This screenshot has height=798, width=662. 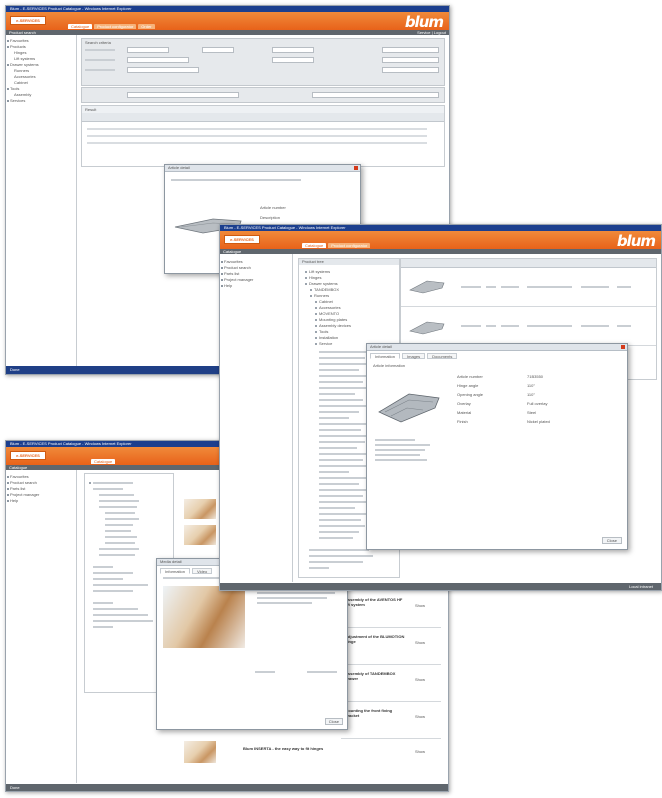 I want to click on sidebar-item-label: Products, so click(x=18, y=46).